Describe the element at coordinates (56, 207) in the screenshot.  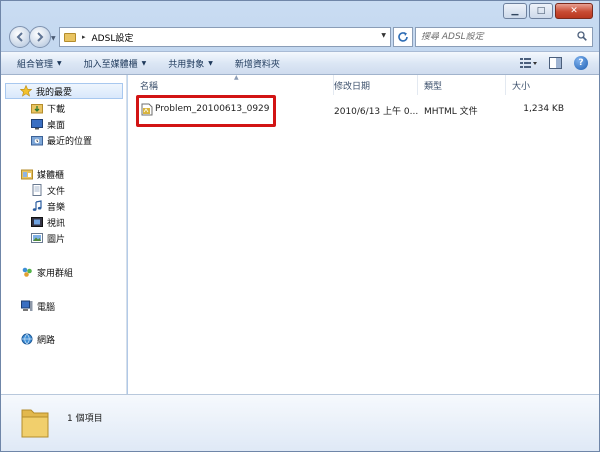
I see `nav-item-label: 音樂` at that location.